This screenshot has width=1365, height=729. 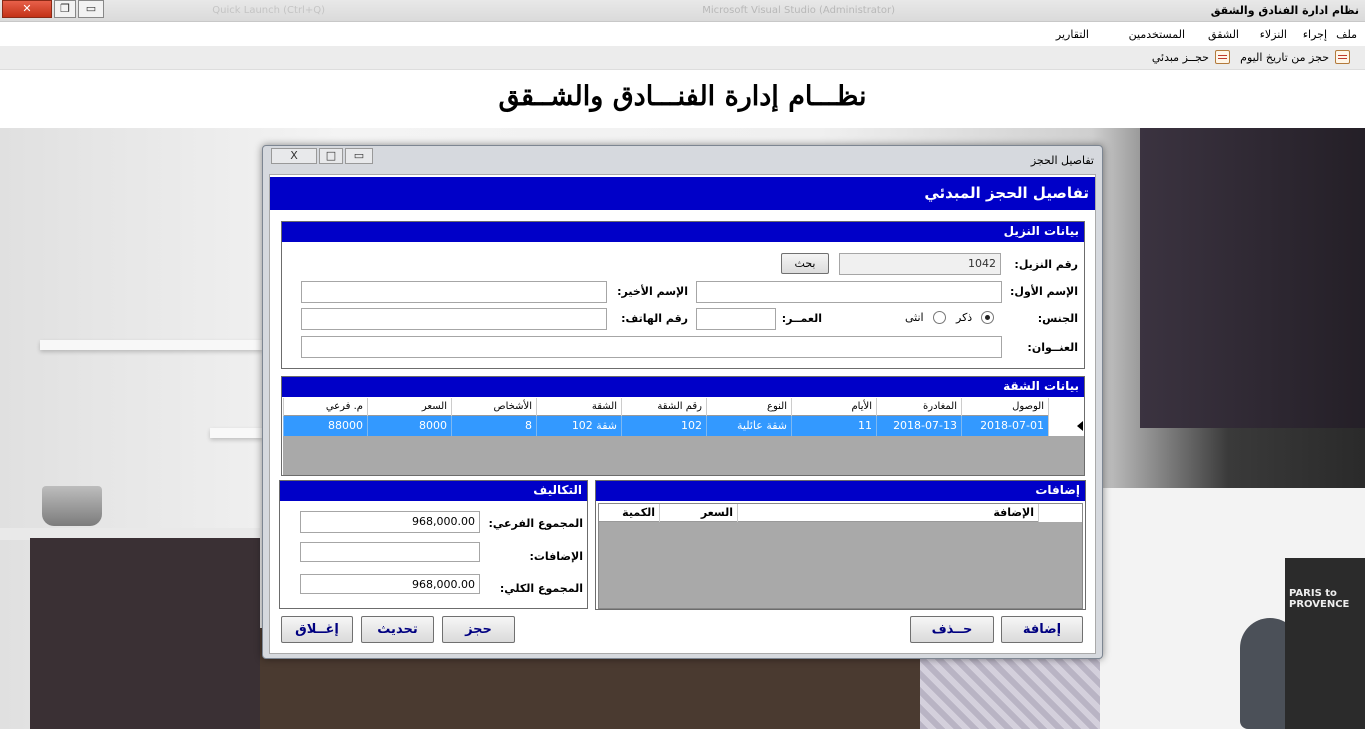 I want to click on update-button: تحديث, so click(x=397, y=629).